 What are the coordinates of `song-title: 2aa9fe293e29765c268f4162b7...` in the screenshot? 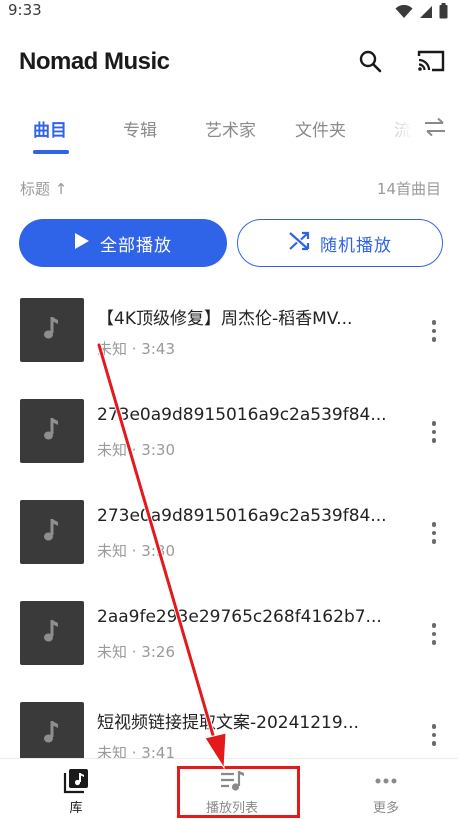 It's located at (239, 617).